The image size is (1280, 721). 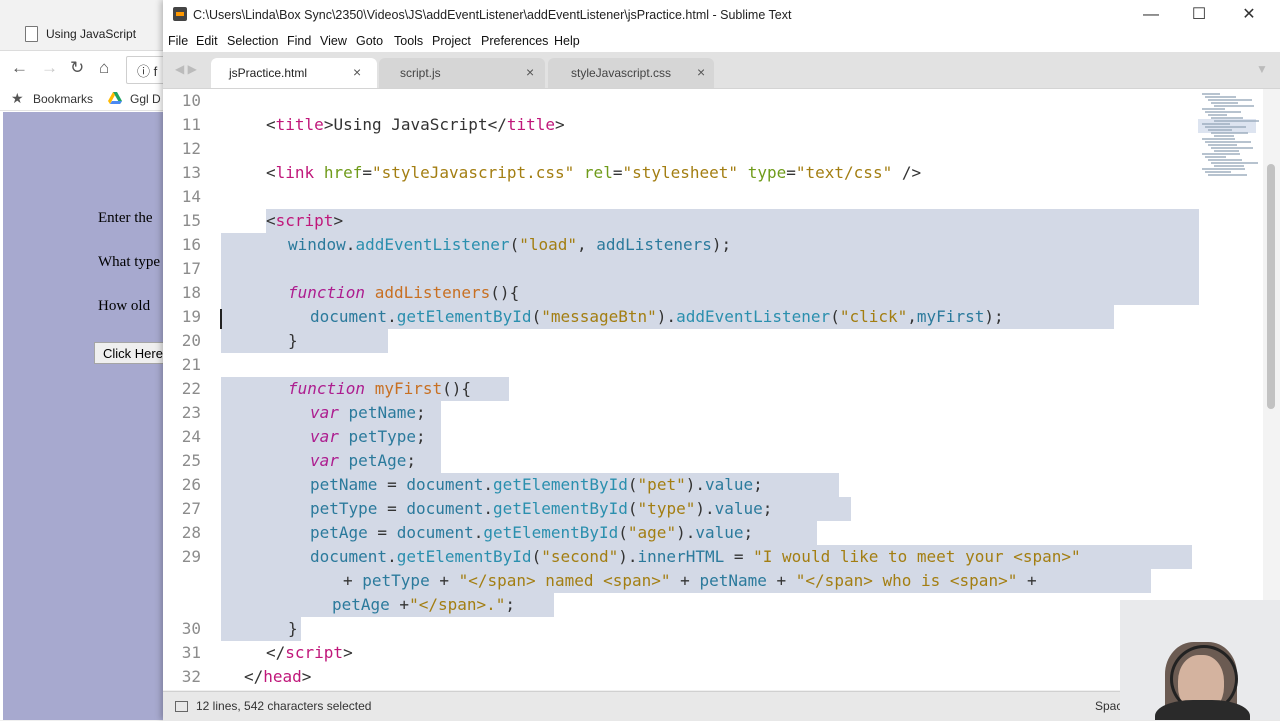 I want to click on line-number: 13, so click(x=191, y=172).